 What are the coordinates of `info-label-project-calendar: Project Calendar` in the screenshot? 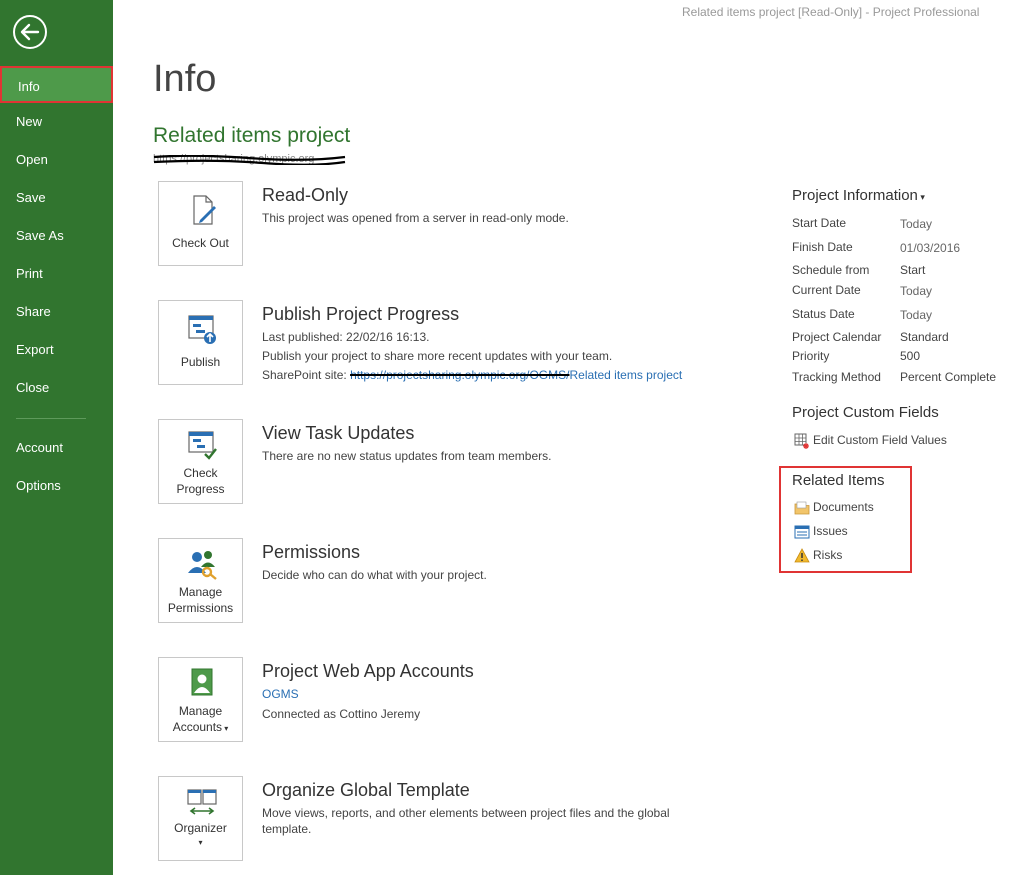 It's located at (837, 337).